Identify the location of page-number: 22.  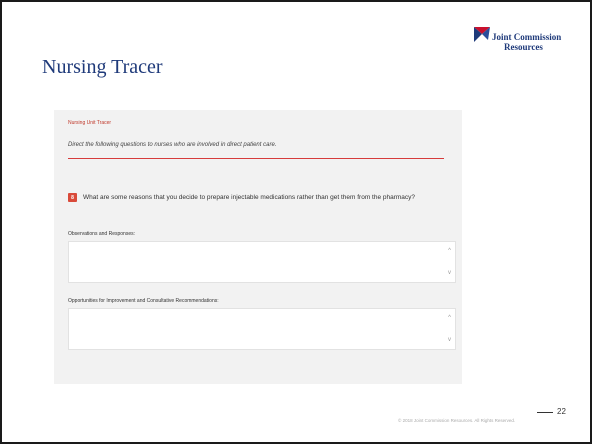
(561, 411).